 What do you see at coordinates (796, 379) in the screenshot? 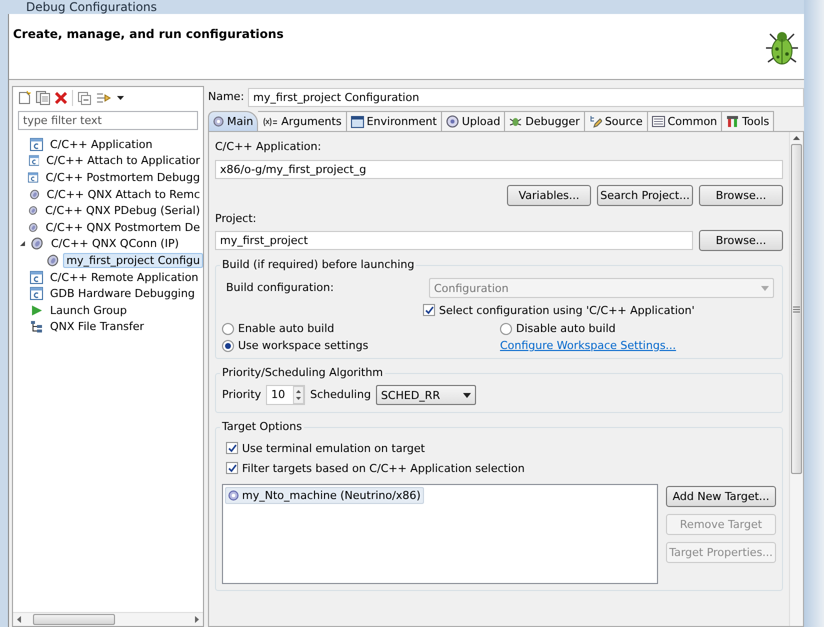
I see `vertical-scrollbar` at bounding box center [796, 379].